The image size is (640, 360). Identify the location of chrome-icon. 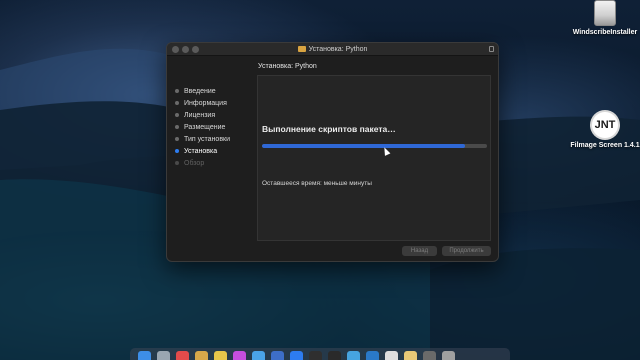
(258, 355).